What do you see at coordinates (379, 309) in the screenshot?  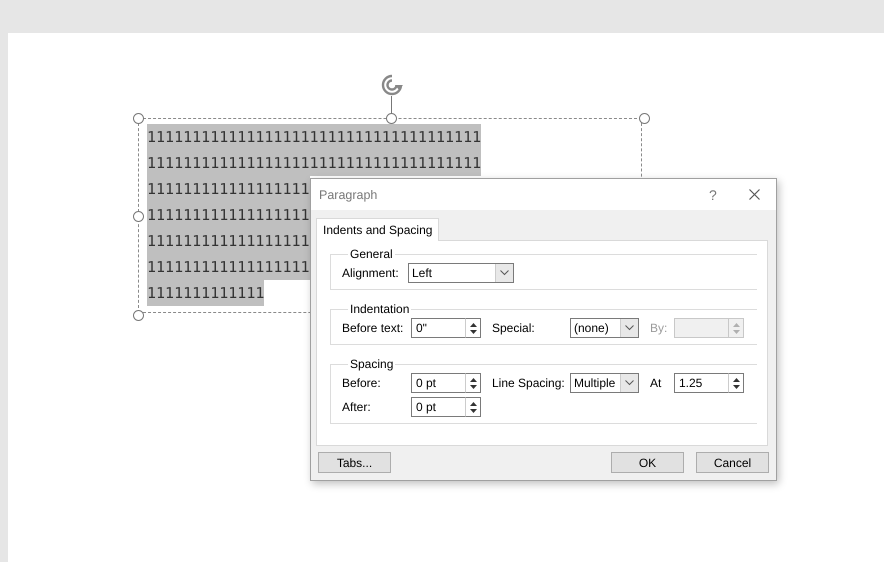 I see `group-title: Indentation` at bounding box center [379, 309].